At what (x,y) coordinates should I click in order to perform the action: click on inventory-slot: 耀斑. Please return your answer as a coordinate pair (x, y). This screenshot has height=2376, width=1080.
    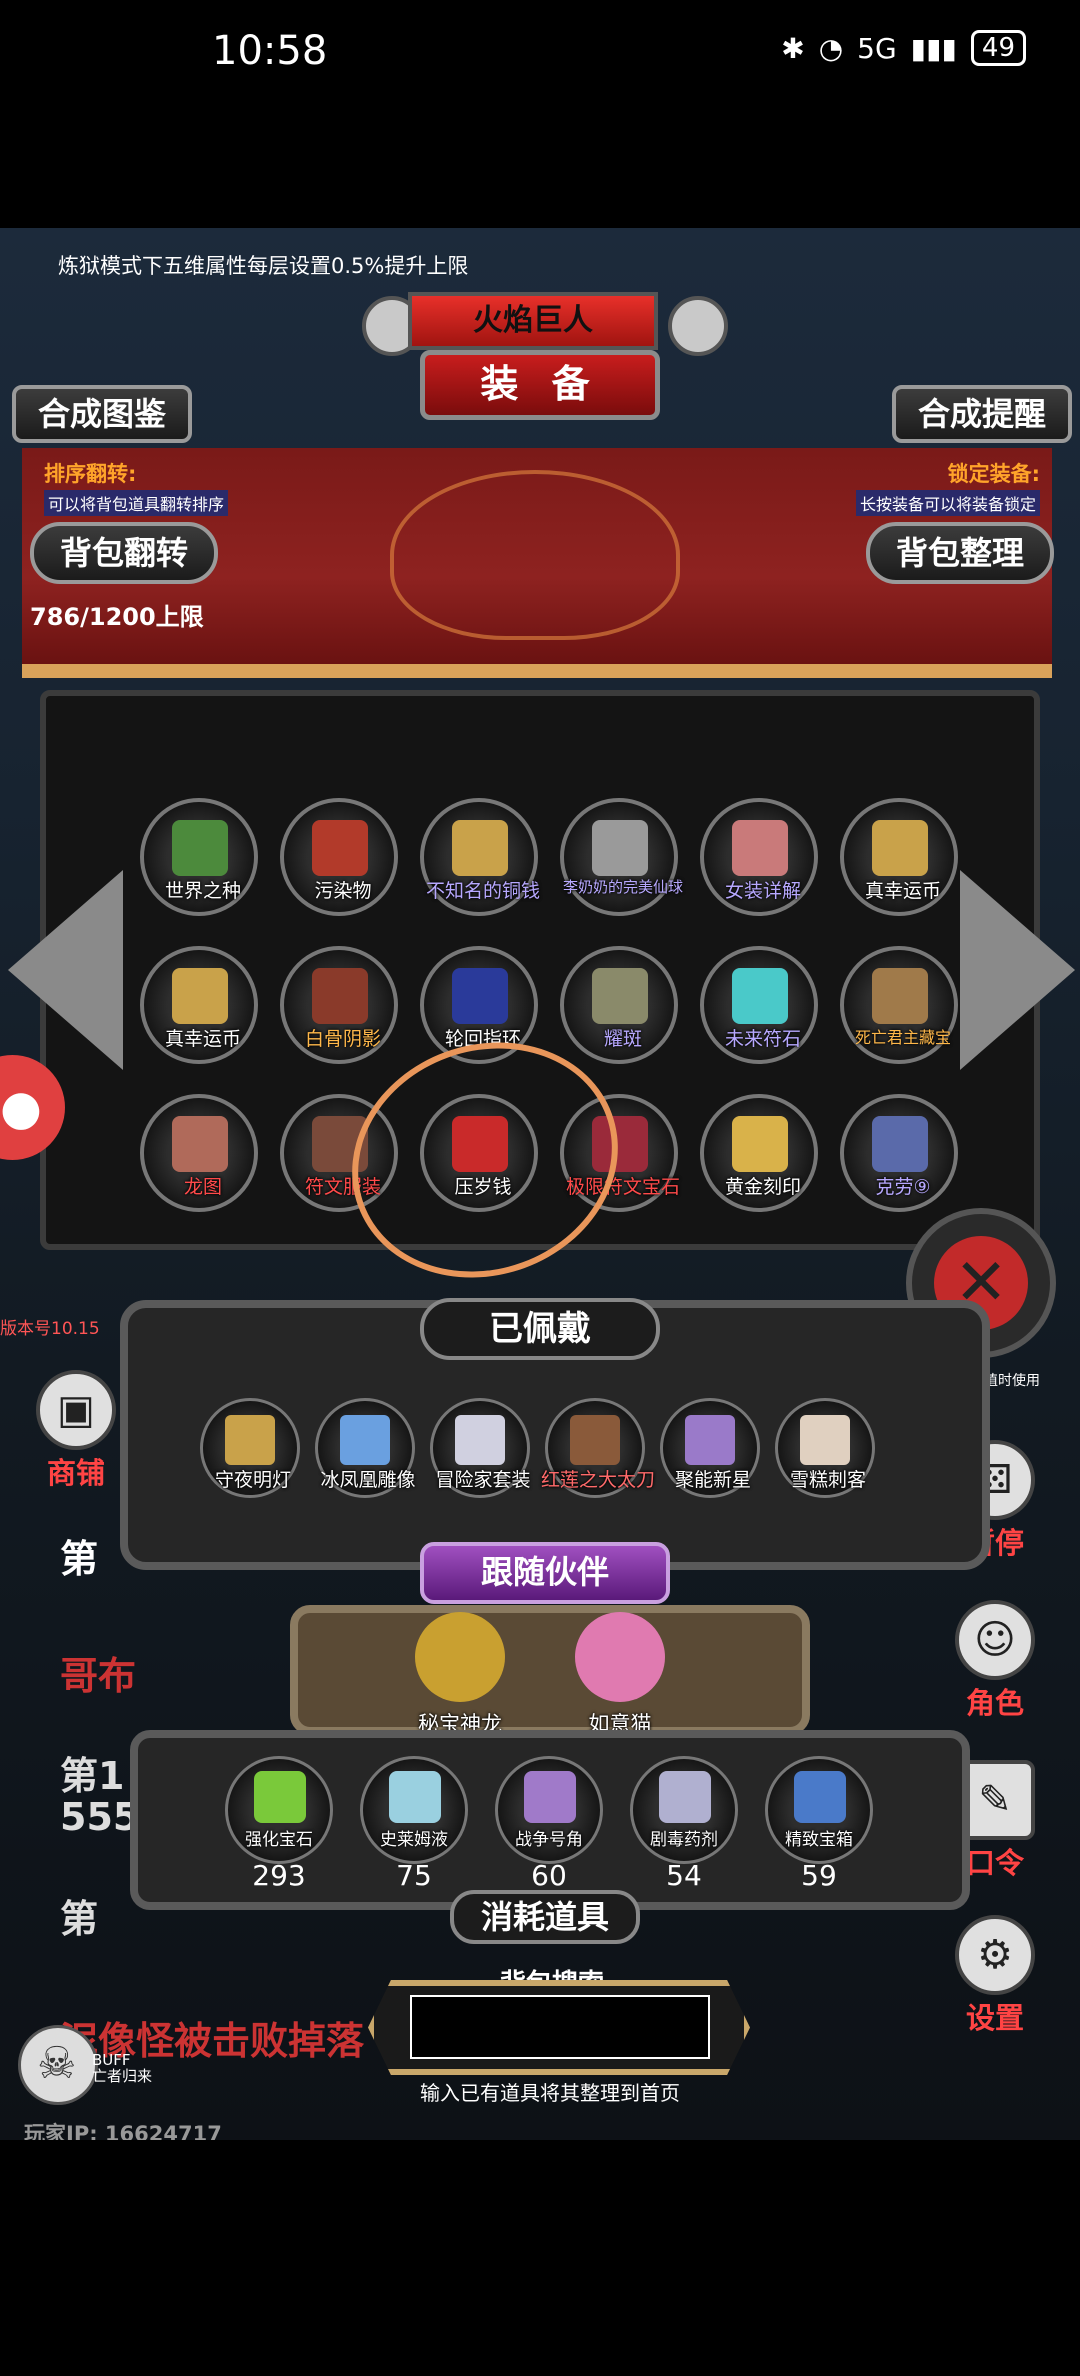
    Looking at the image, I should click on (619, 1005).